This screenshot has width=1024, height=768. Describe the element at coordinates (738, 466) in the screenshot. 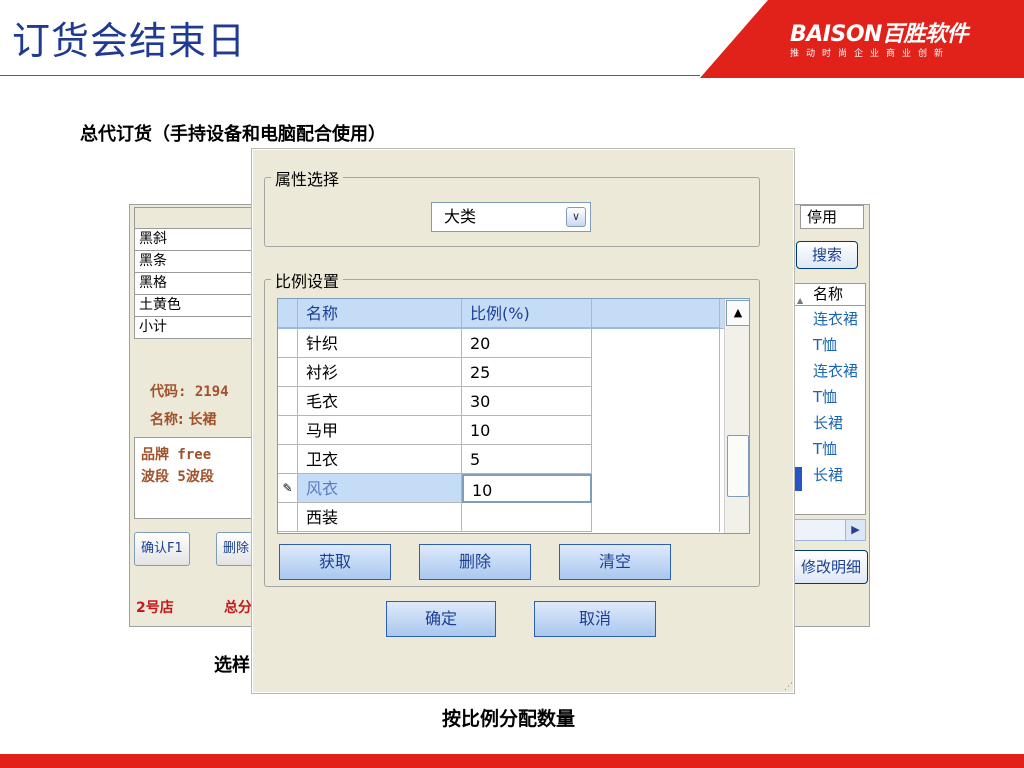

I see `scroll-thumb` at that location.